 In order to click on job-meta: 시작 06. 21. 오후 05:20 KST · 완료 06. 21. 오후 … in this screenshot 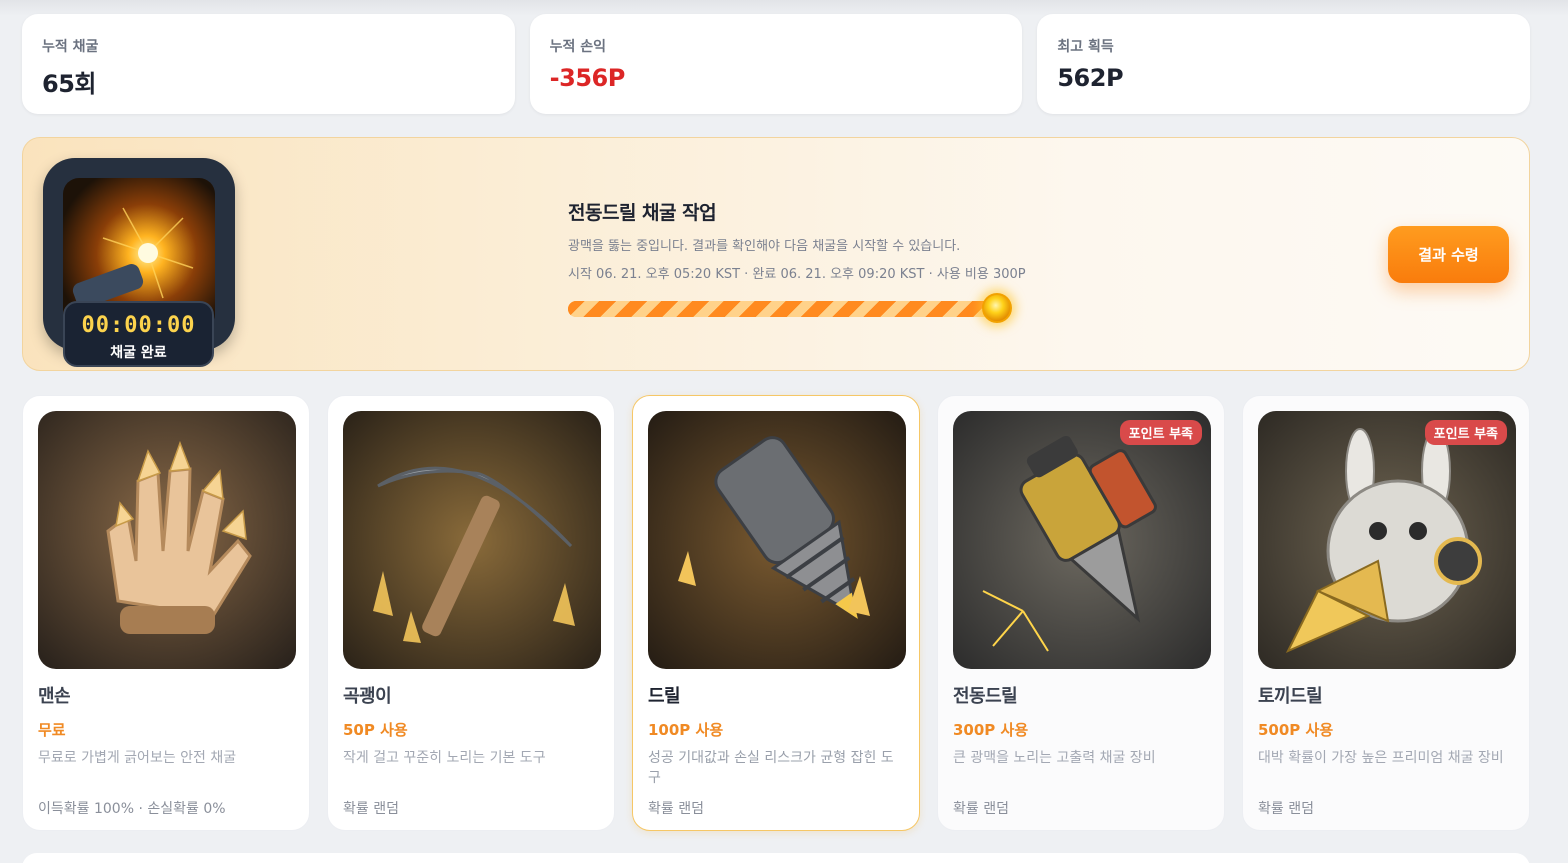, I will do `click(797, 274)`.